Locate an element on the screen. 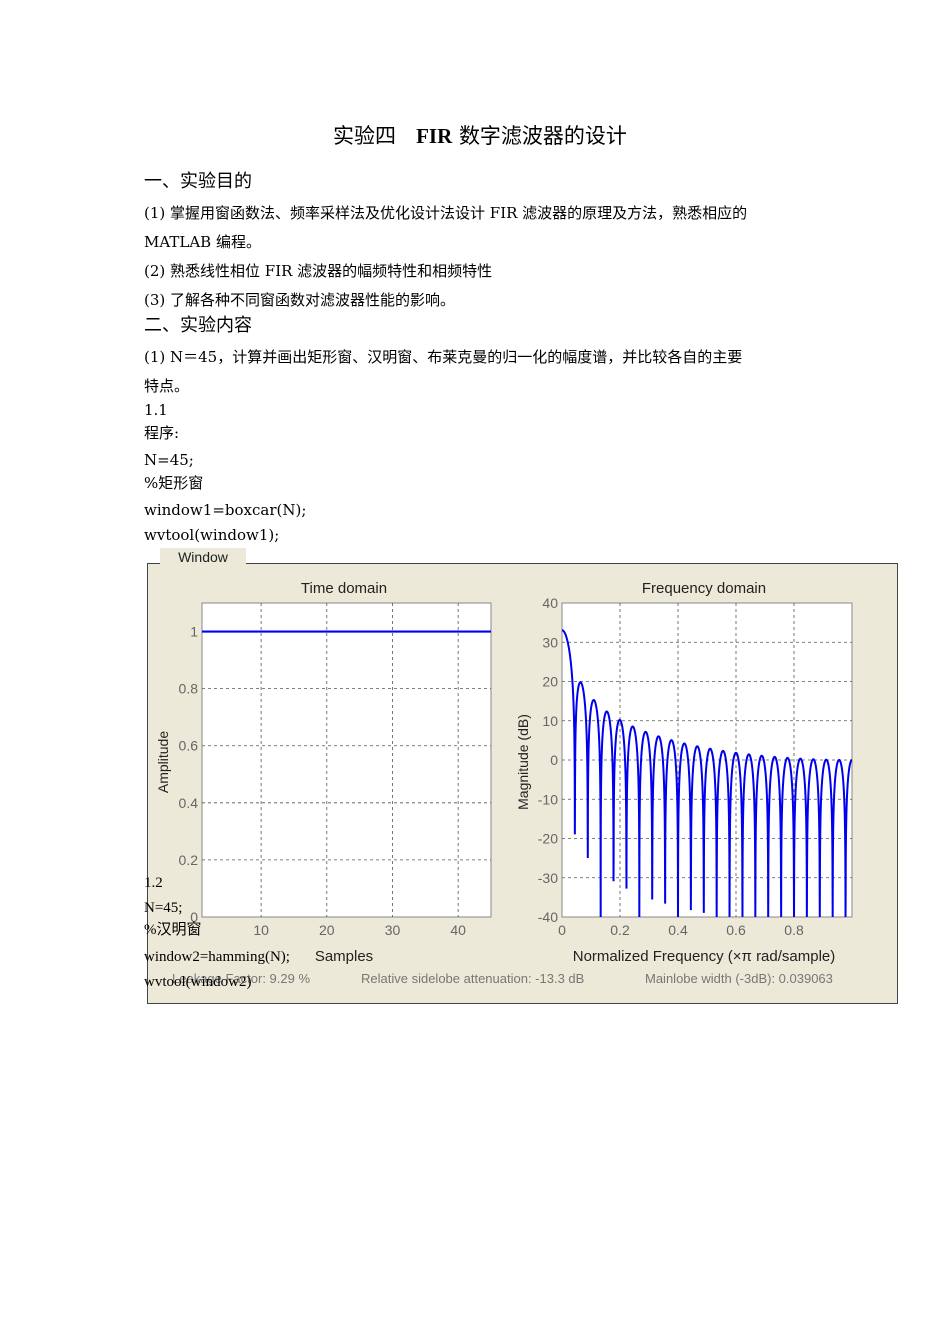 The width and height of the screenshot is (950, 1344). overlay-code-line: window2=hamming(N); is located at coordinates (217, 957).